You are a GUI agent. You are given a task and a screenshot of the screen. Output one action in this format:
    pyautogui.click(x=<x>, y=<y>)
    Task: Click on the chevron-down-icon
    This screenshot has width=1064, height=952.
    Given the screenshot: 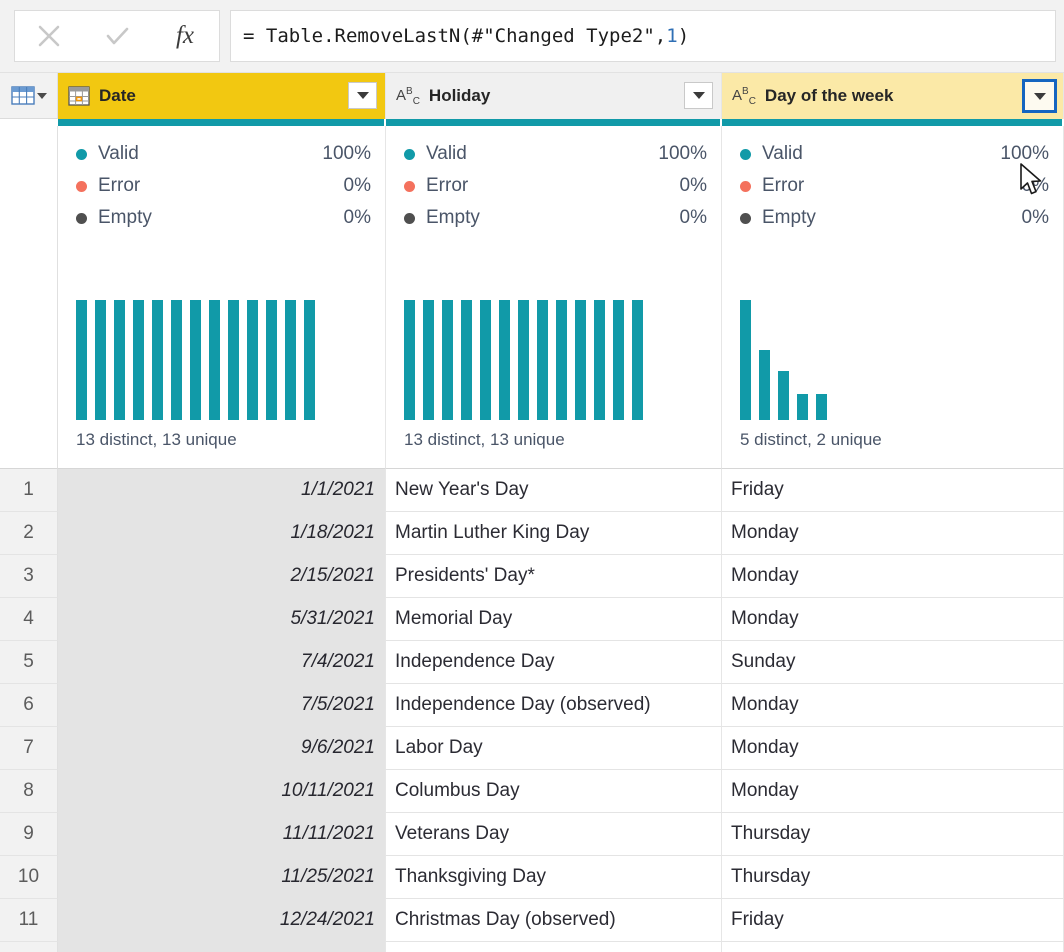 What is the action you would take?
    pyautogui.click(x=41, y=95)
    